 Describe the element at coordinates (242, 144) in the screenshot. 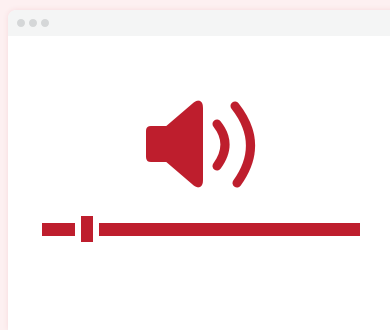

I see `sound-wave-large` at that location.